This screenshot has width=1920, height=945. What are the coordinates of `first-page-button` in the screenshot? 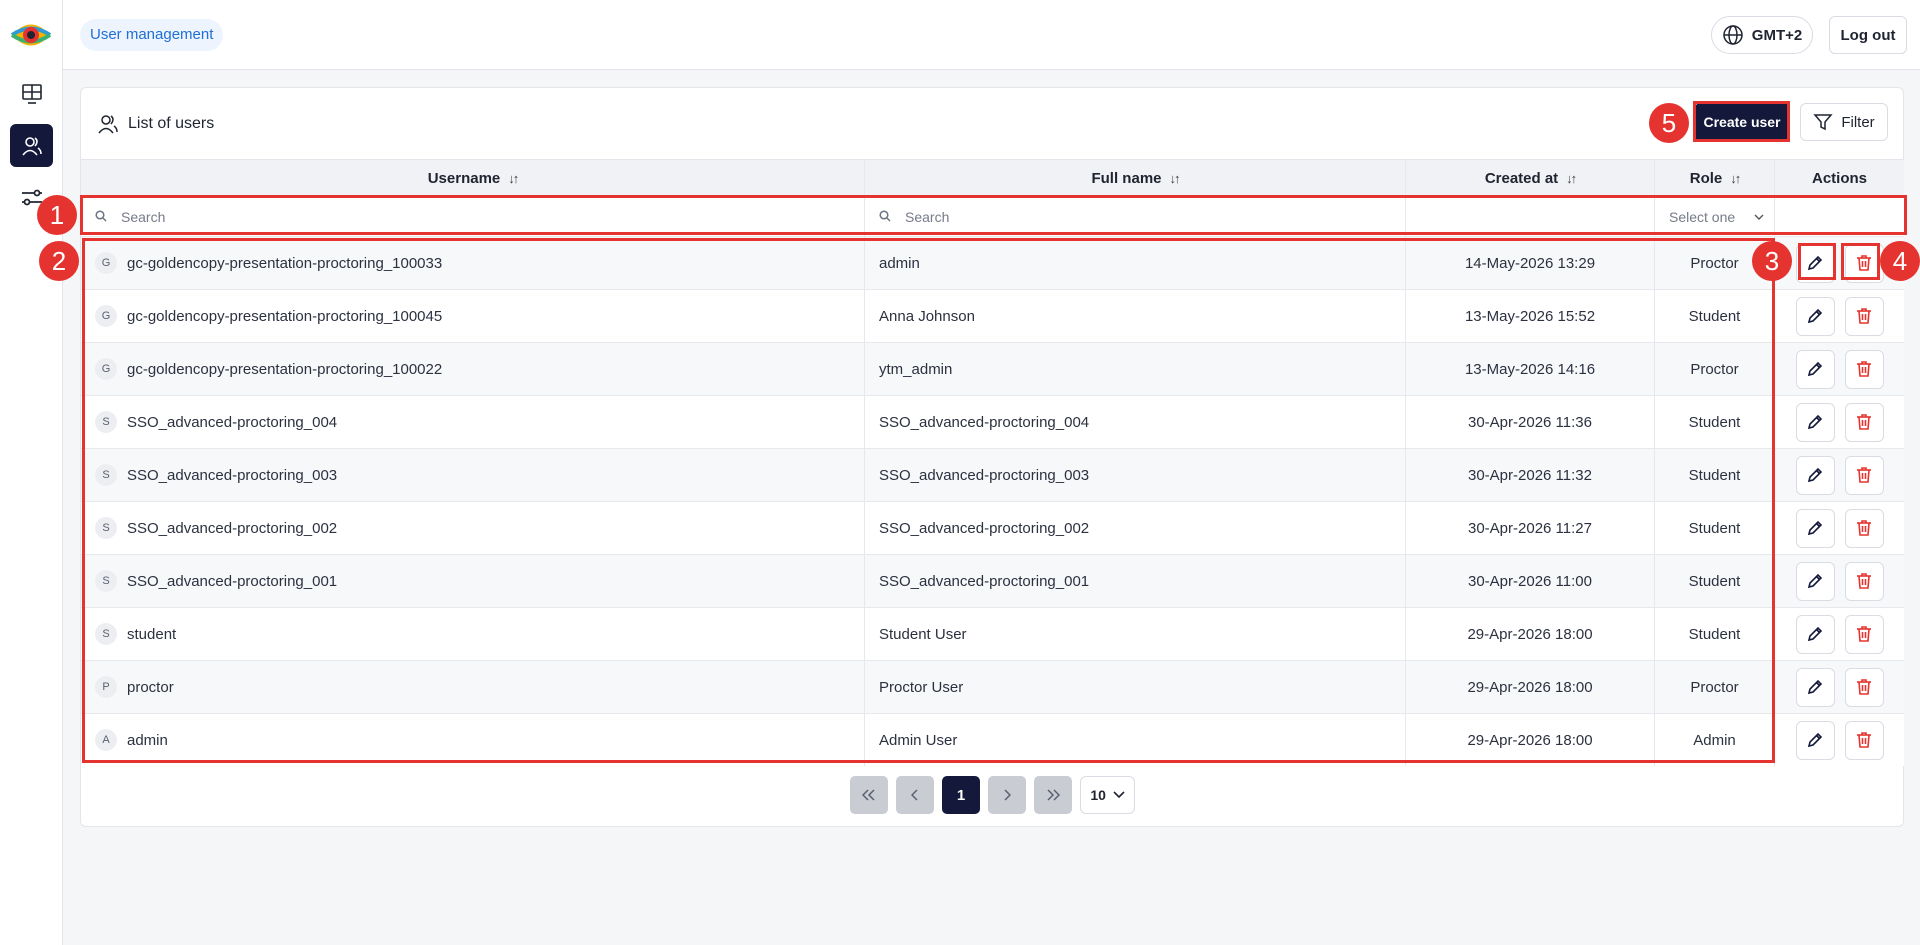 It's located at (869, 795).